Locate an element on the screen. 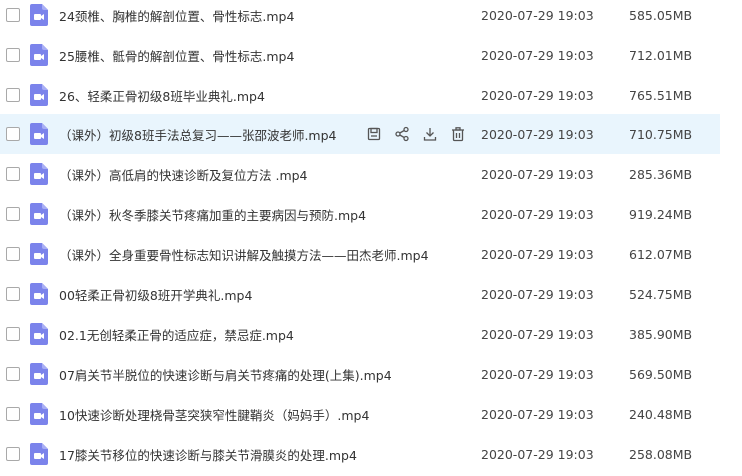 This screenshot has height=476, width=742. file-name: 24颈椎、胸椎的解剖位置、骨性标志.mp4 is located at coordinates (176, 15).